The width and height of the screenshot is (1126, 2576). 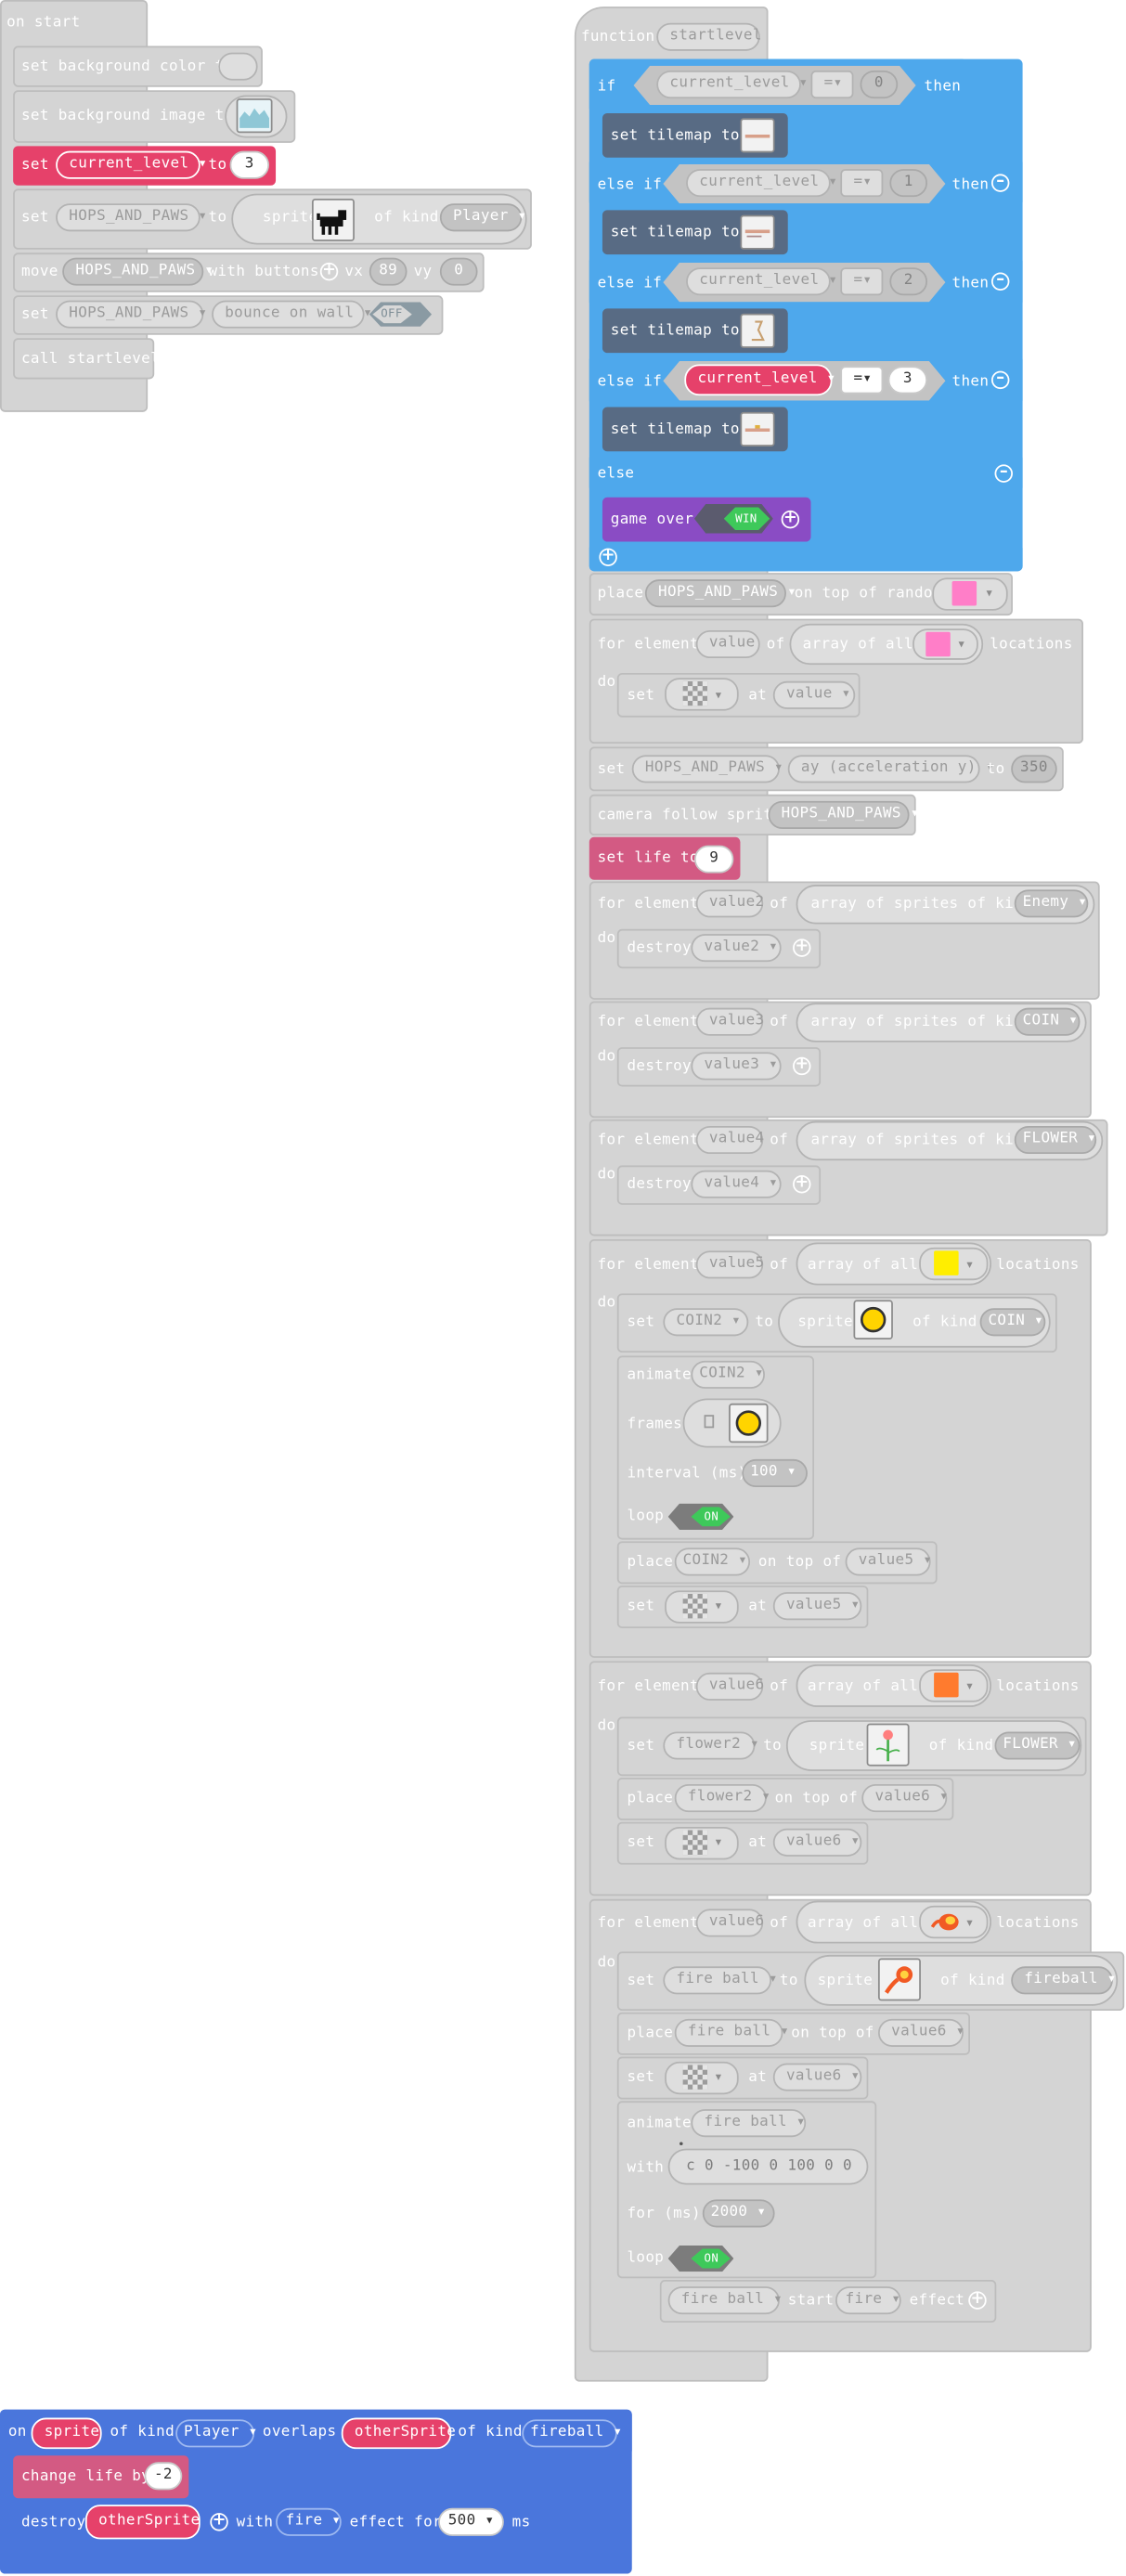 I want to click on destroy-value3-dropdown: value3 ▾, so click(x=736, y=1066).